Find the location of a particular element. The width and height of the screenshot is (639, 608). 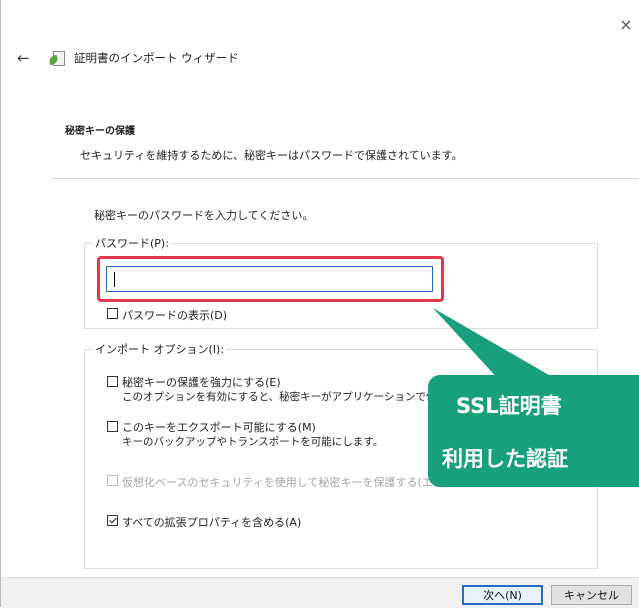

wizard-title: 証明書のインポート ウィザード is located at coordinates (156, 58).